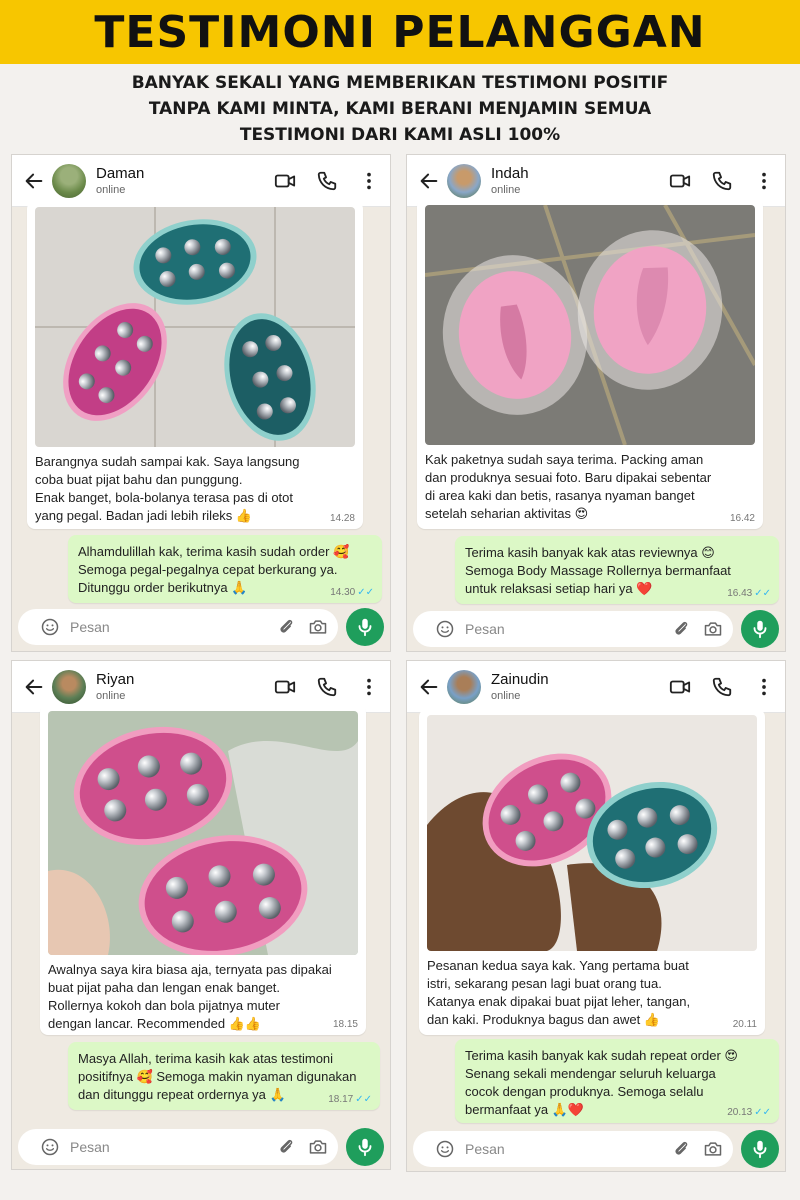  I want to click on chat-header: Daman online, so click(201, 181).